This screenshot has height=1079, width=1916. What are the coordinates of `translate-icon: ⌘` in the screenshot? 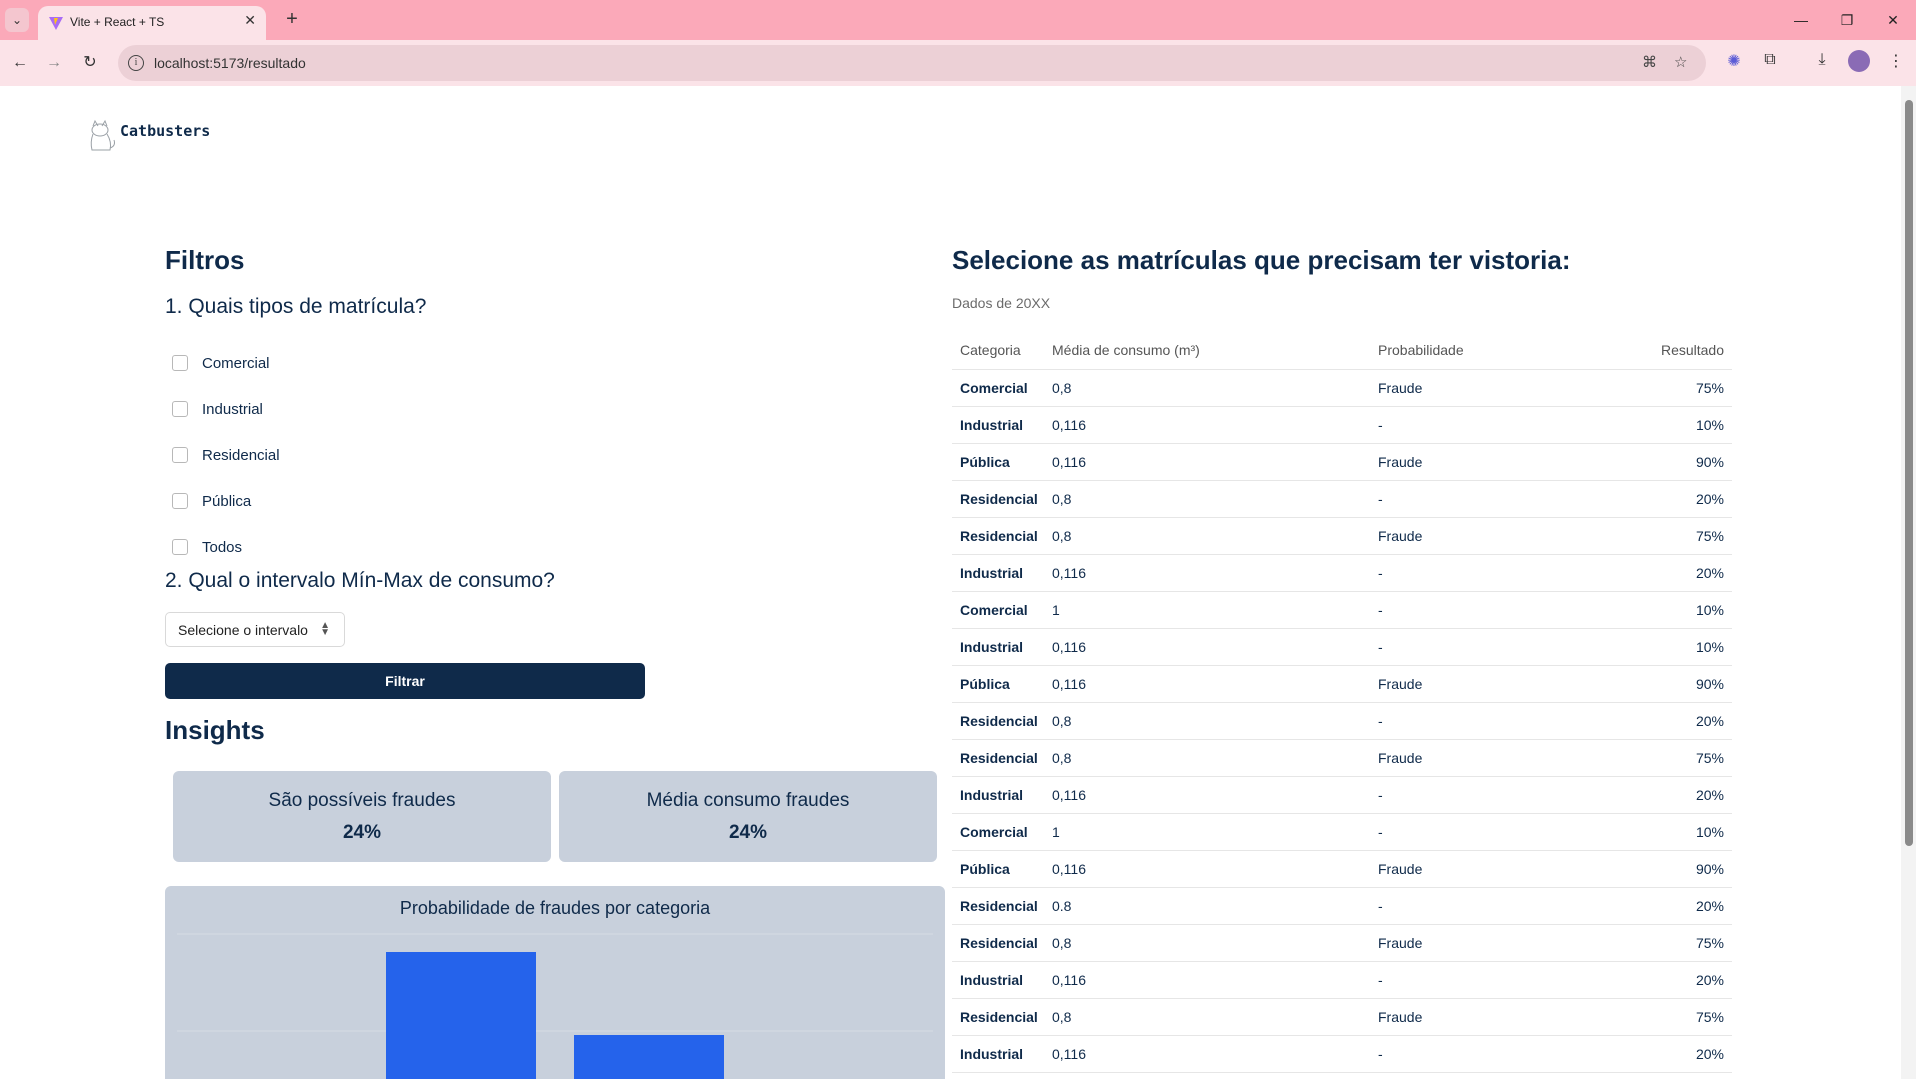 It's located at (1649, 62).